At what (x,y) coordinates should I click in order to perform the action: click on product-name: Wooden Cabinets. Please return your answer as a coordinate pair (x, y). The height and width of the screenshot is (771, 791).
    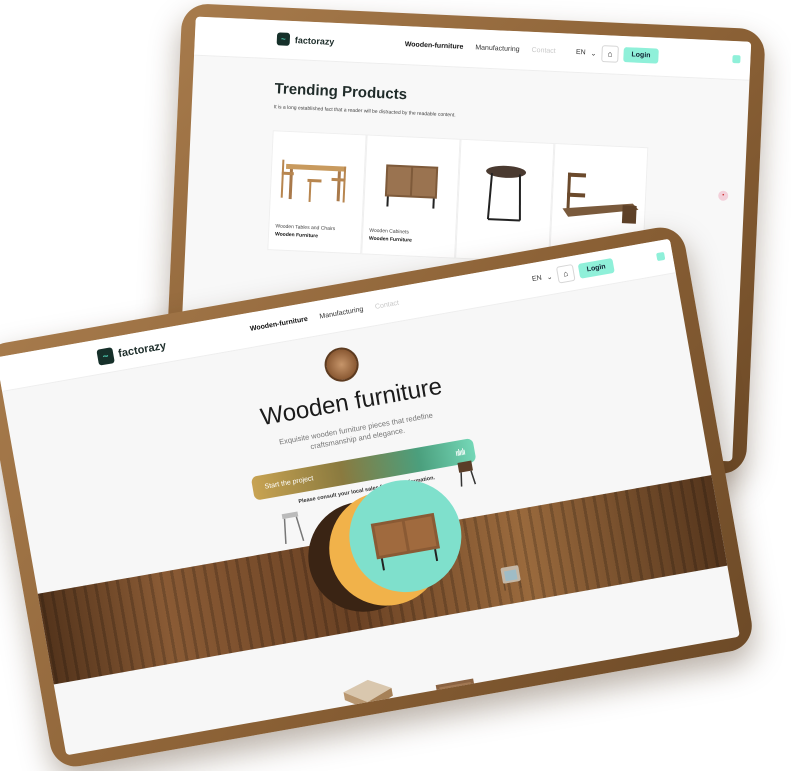
    Looking at the image, I should click on (389, 231).